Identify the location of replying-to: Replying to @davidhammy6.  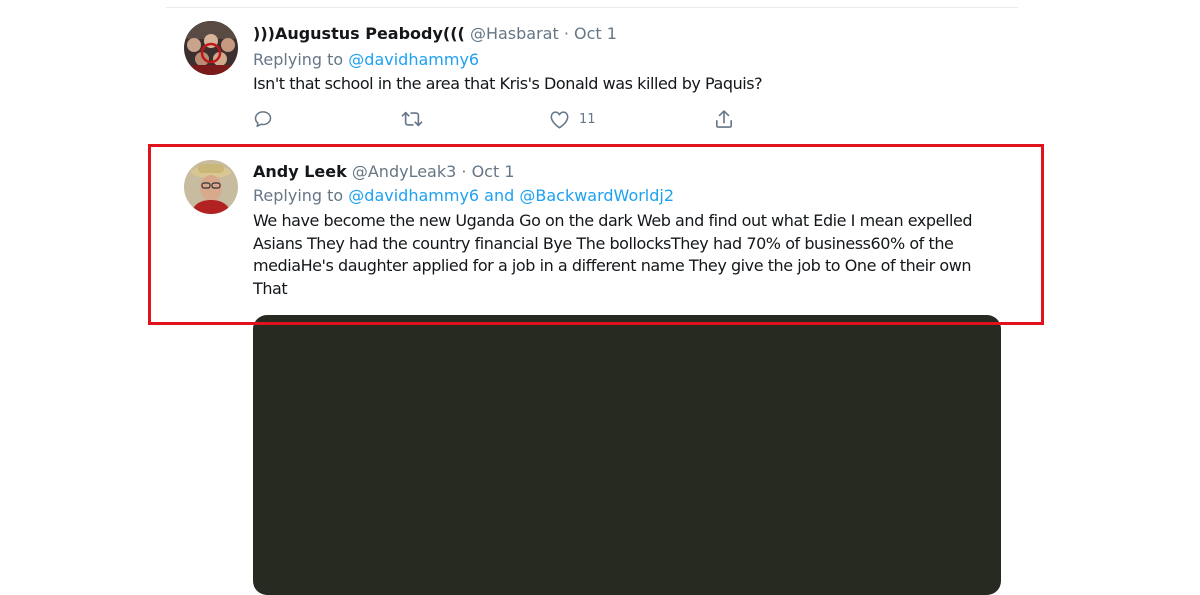
(366, 60).